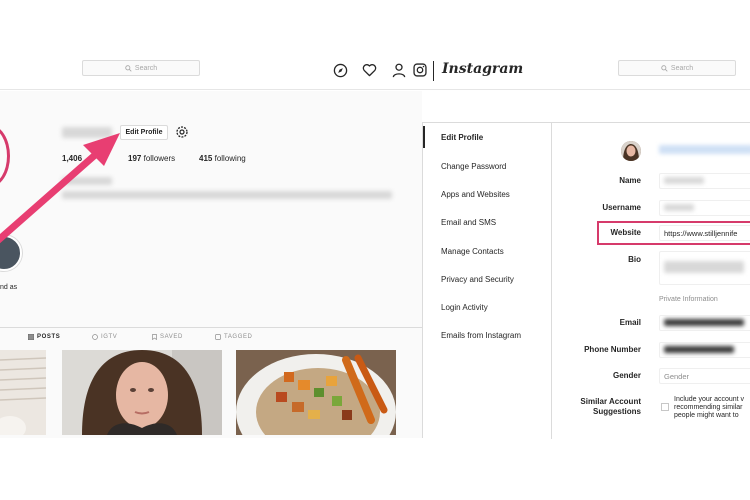 This screenshot has height=500, width=750. Describe the element at coordinates (60, 188) in the screenshot. I see `annotation-arrow` at that location.